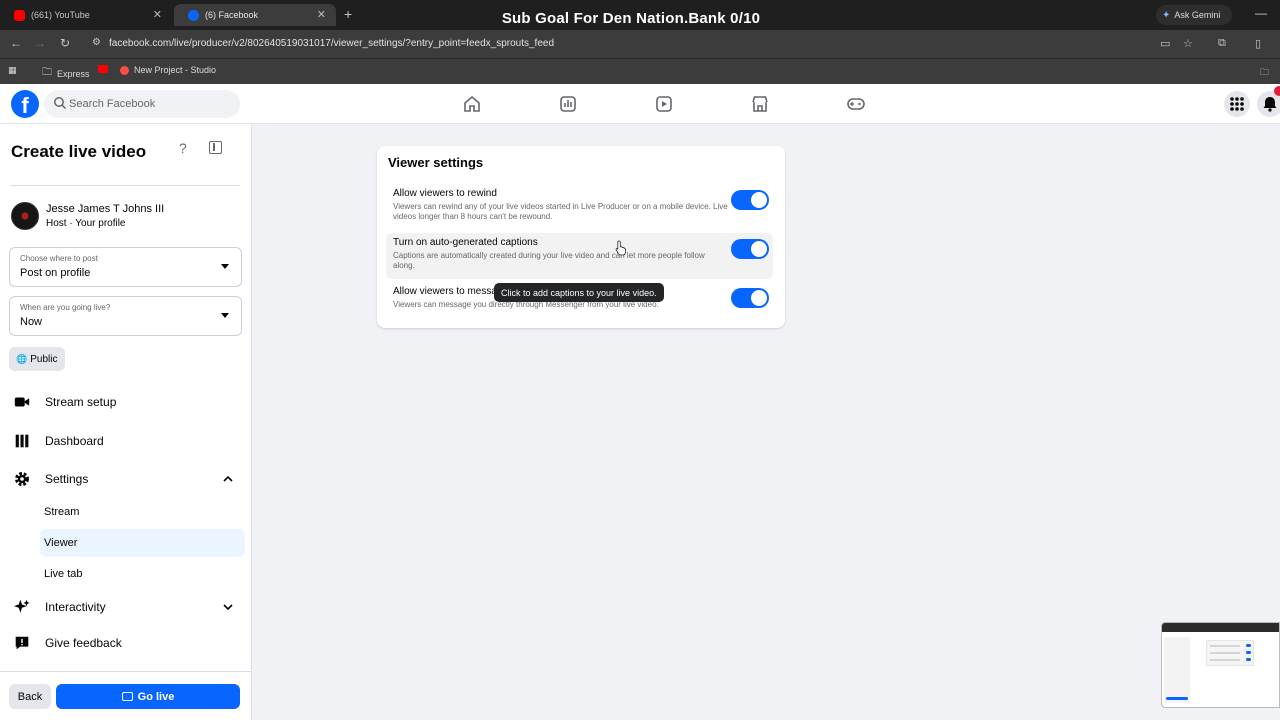  Describe the element at coordinates (760, 104) in the screenshot. I see `marketplace-icon` at that location.